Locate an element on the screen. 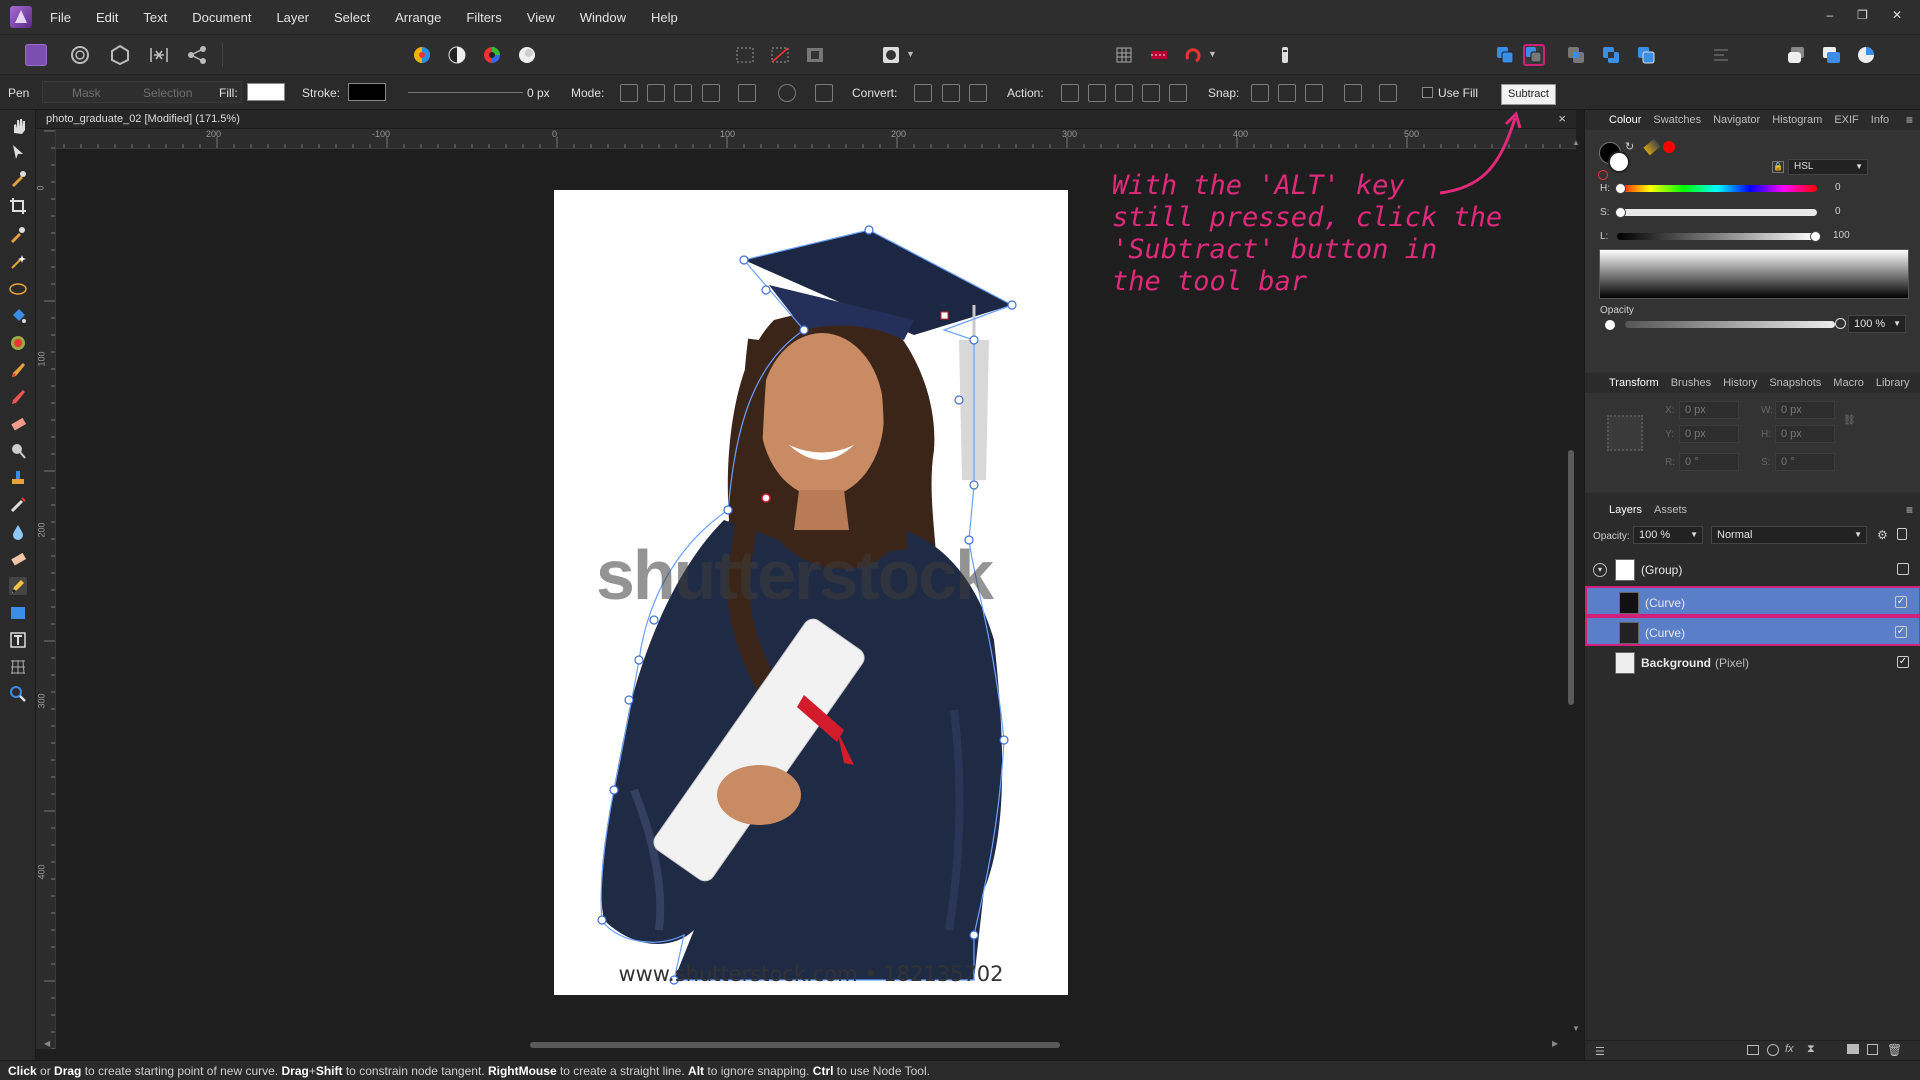  tab-exif: EXIF is located at coordinates (1846, 120).